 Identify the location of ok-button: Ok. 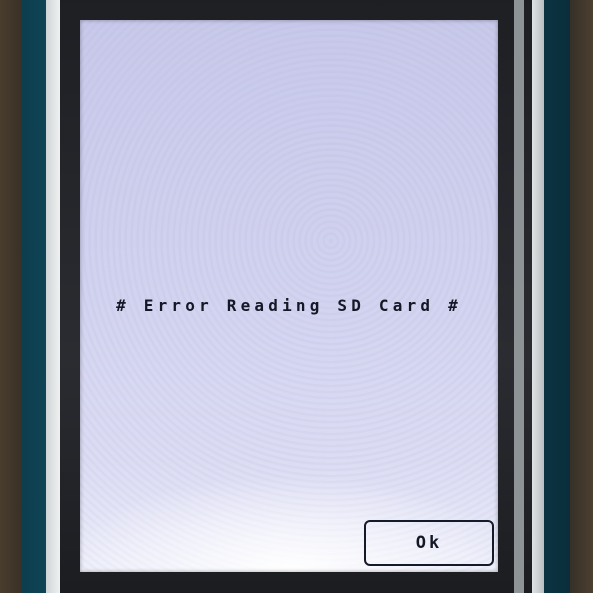
(429, 543).